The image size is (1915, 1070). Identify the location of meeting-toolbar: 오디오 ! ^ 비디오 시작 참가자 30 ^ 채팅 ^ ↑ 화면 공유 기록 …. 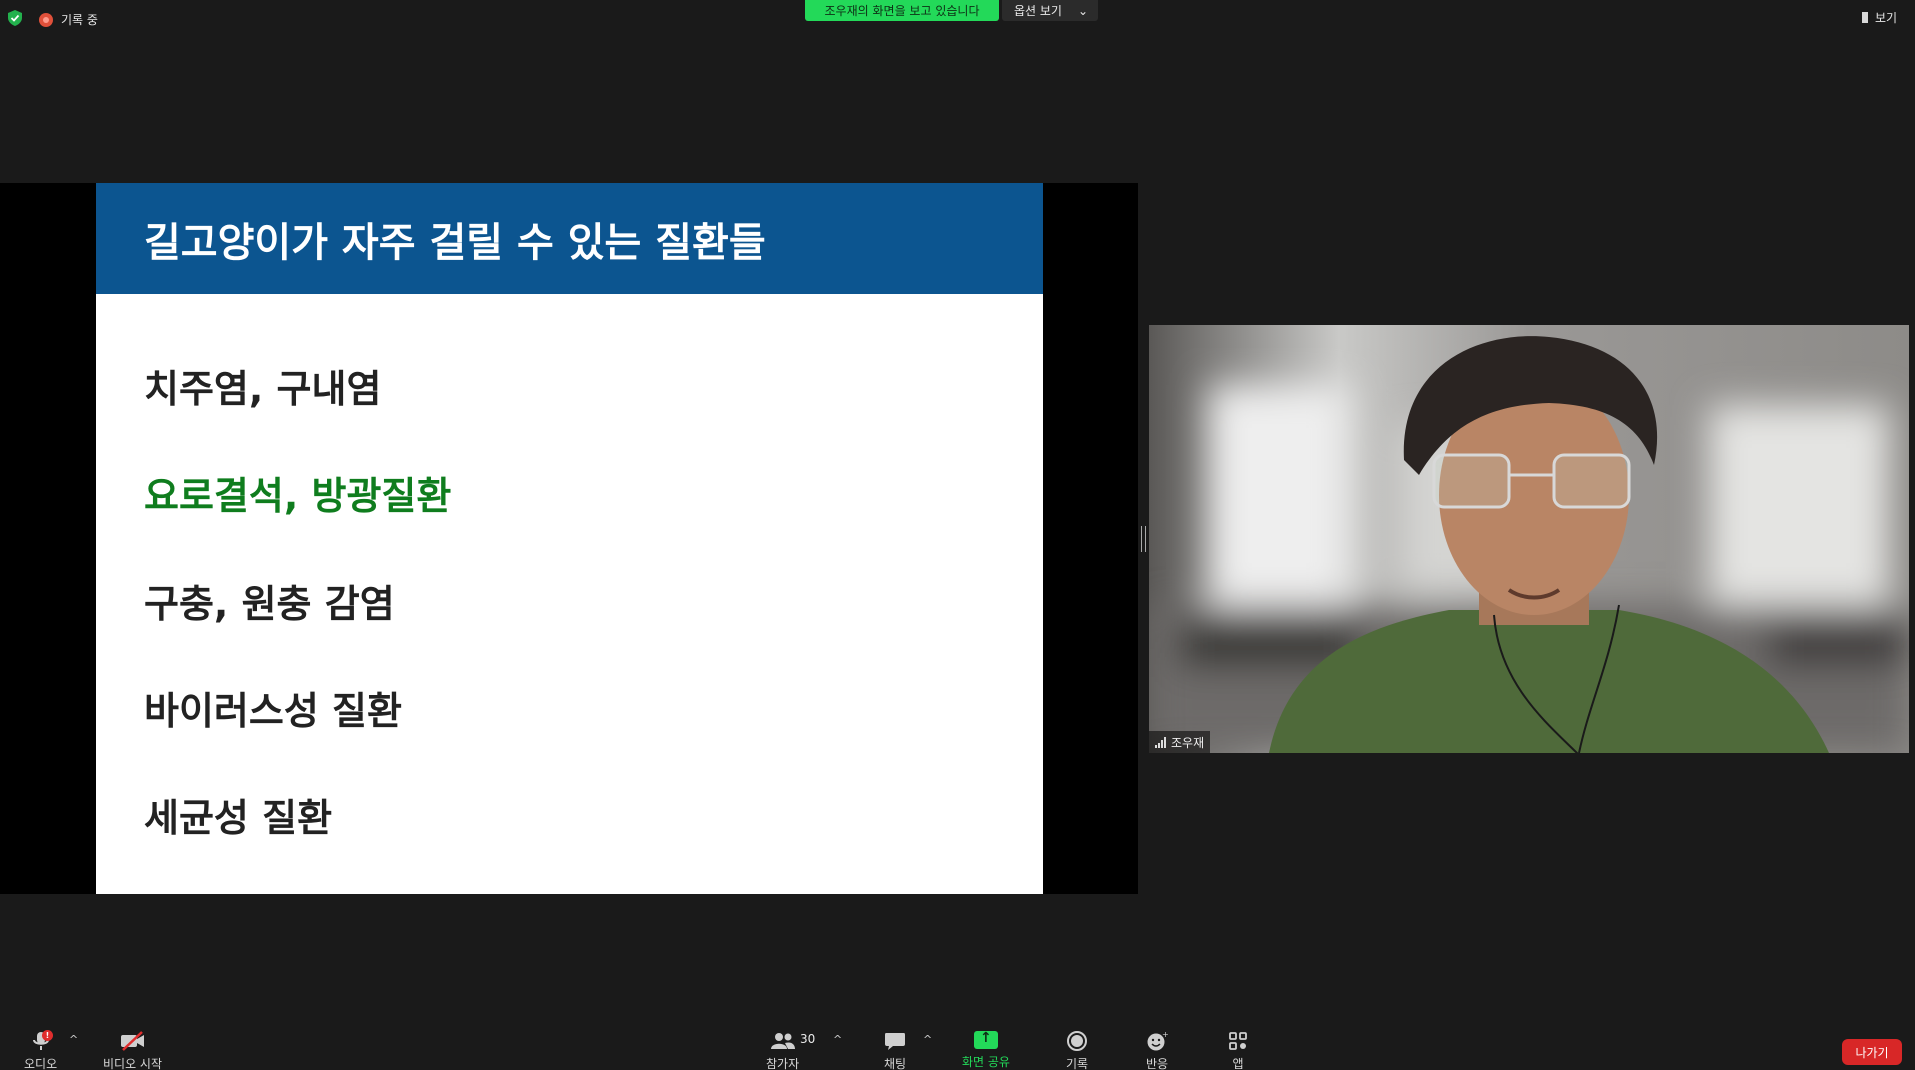
(957, 1046).